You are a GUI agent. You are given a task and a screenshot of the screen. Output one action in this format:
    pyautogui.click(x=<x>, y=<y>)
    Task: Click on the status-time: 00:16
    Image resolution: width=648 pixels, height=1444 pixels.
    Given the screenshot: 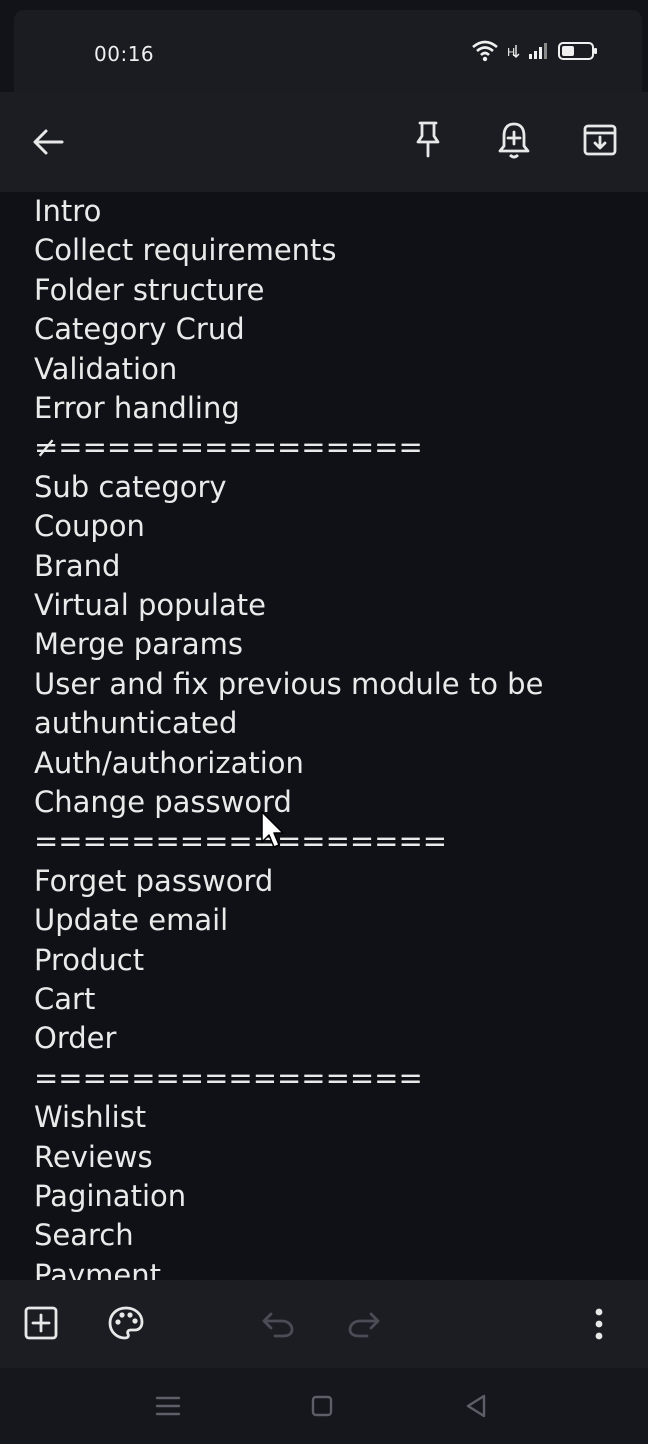 What is the action you would take?
    pyautogui.click(x=124, y=54)
    